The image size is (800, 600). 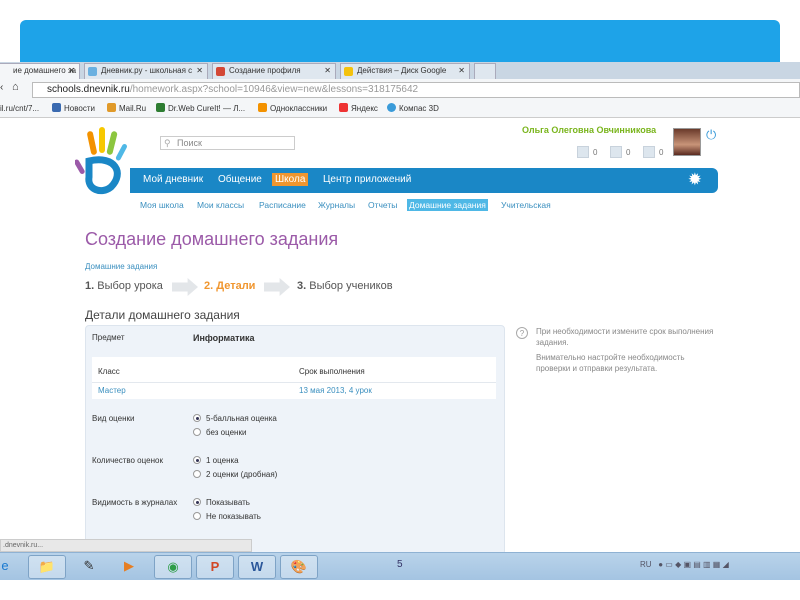 I want to click on search-icon: ⚲, so click(x=167, y=143).